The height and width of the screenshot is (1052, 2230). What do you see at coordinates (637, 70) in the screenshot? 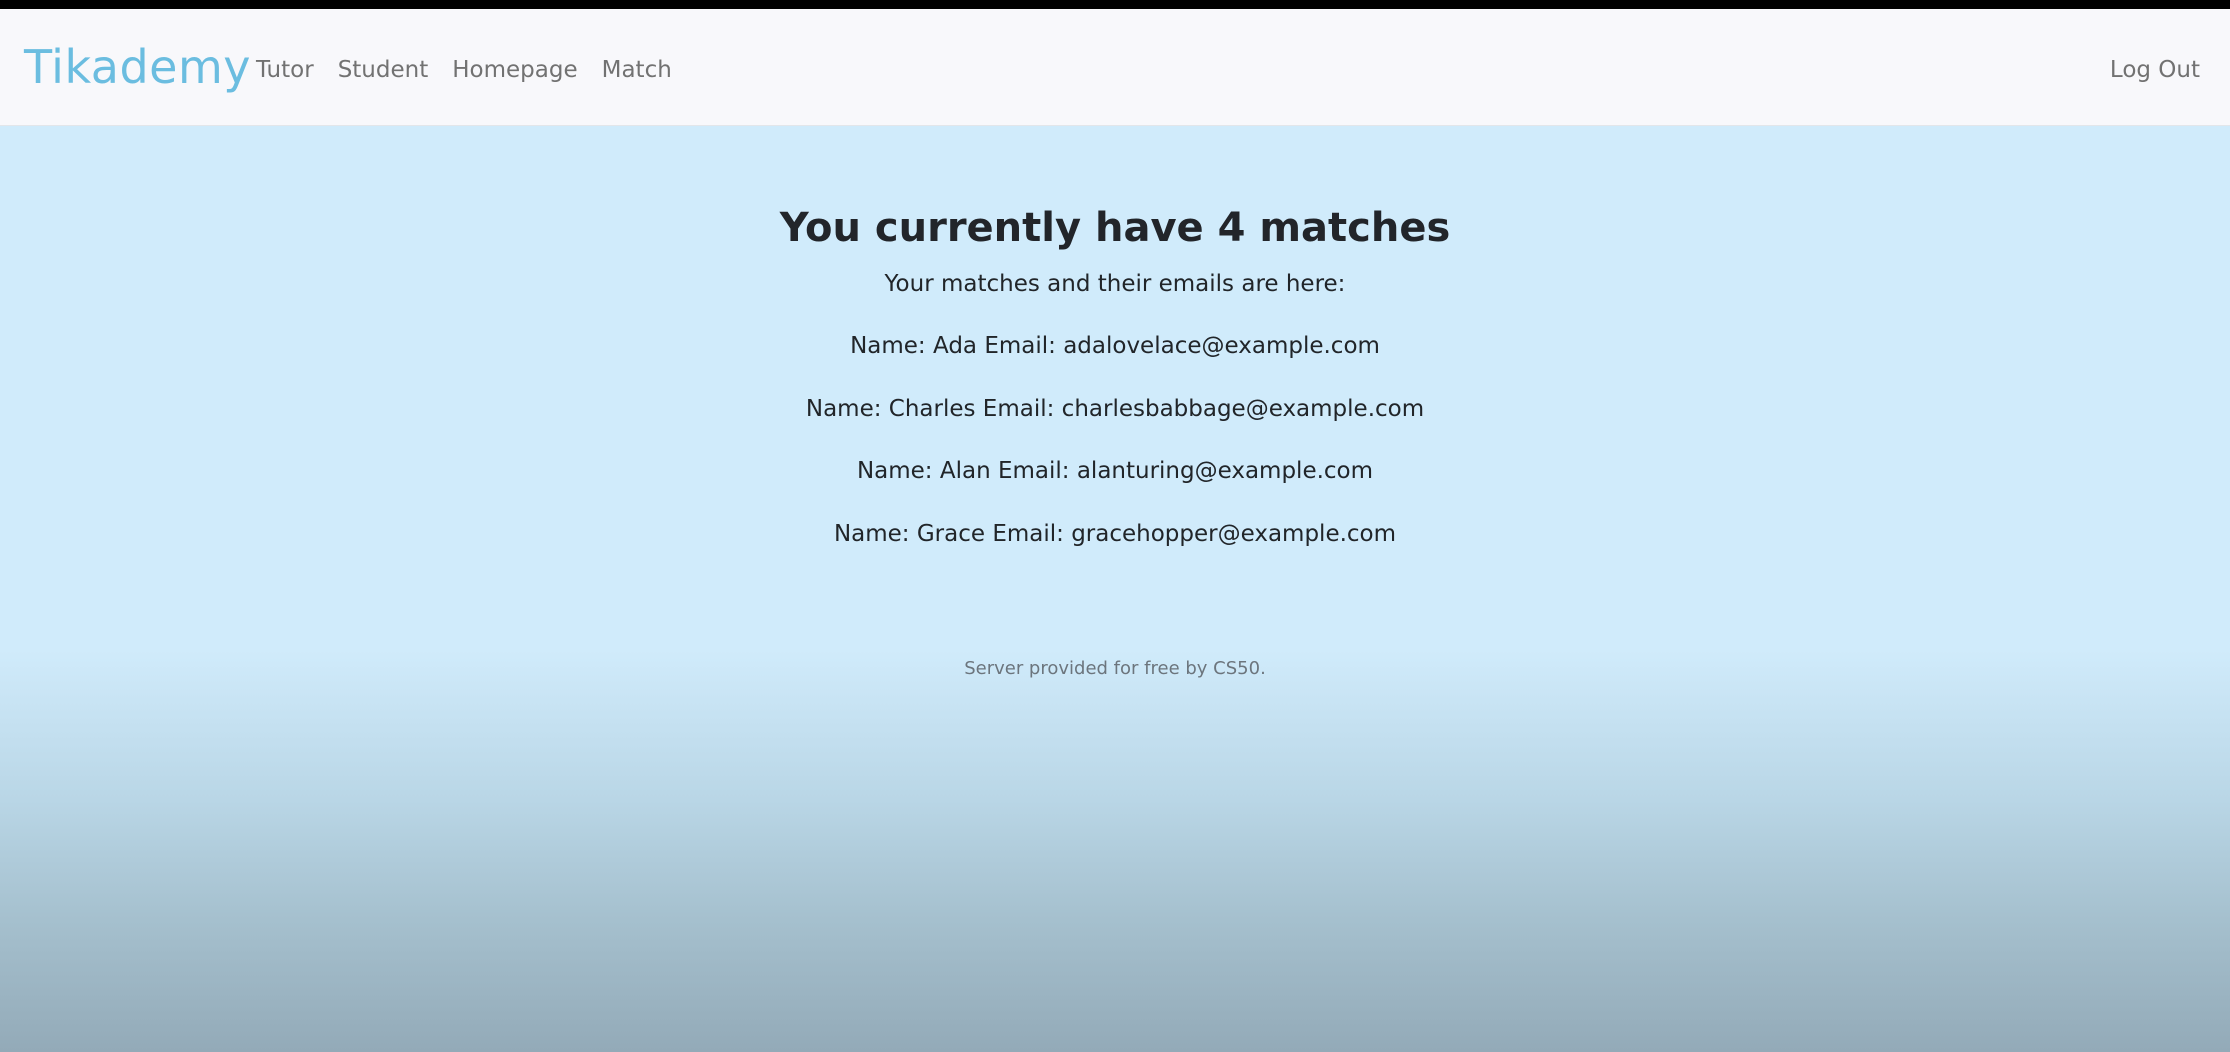
I see `nav-link-match: Match` at bounding box center [637, 70].